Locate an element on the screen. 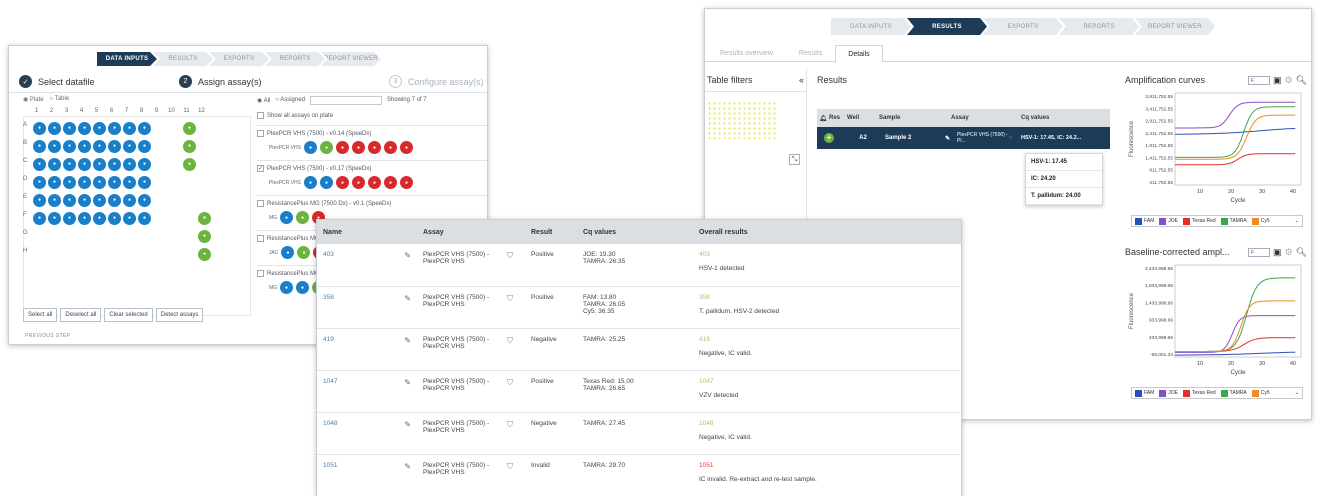 The width and height of the screenshot is (1318, 496). mini-plate-map is located at coordinates (742, 120).